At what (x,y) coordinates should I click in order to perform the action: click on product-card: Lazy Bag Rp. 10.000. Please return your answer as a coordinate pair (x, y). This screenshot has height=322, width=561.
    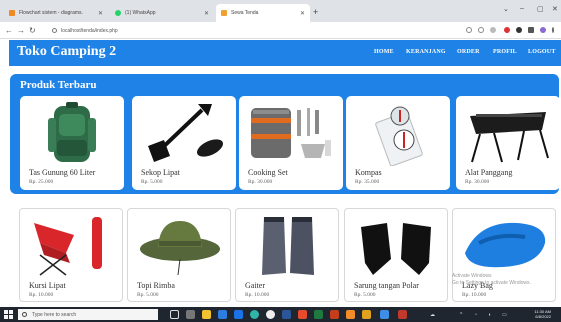
    Looking at the image, I should click on (504, 255).